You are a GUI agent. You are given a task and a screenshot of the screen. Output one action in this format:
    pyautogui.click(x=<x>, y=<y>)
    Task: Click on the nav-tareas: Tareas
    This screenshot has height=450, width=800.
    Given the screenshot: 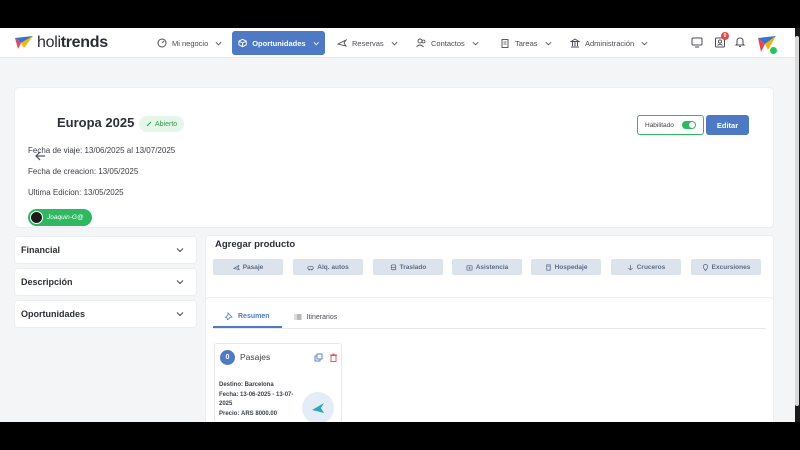 What is the action you would take?
    pyautogui.click(x=526, y=43)
    